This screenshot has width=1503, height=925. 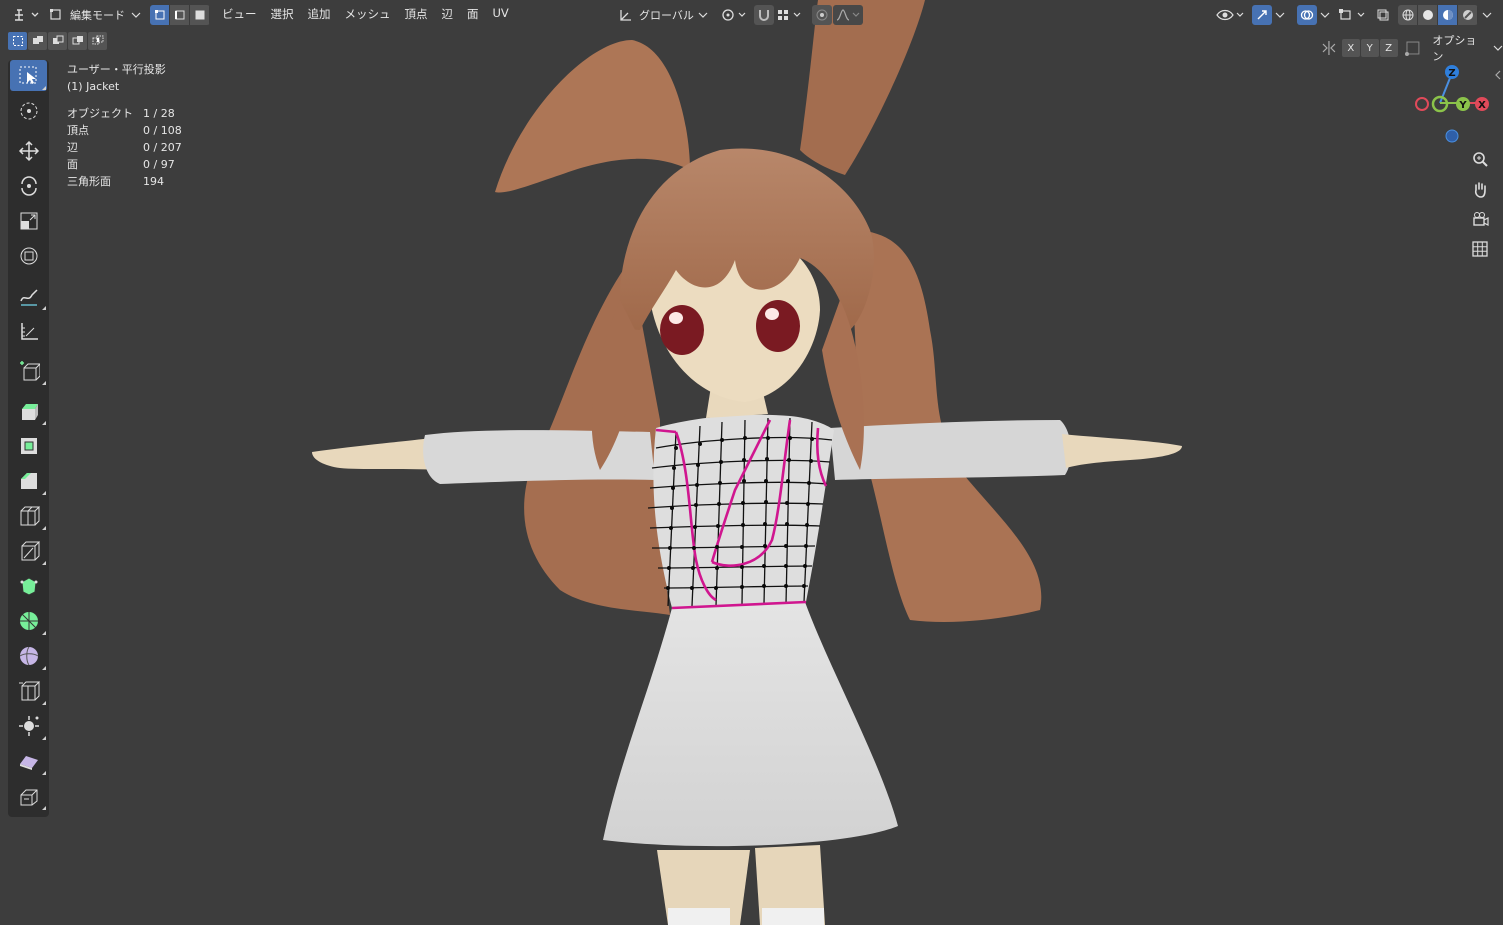 I want to click on transform-orientation-dropdown: グローバル, so click(x=665, y=15).